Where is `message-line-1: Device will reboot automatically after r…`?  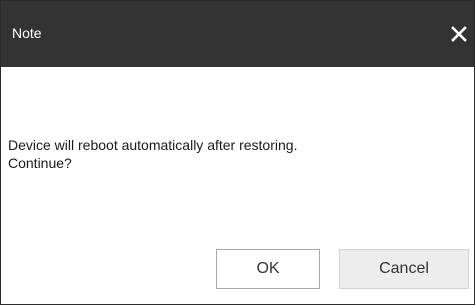
message-line-1: Device will reboot automatically after r… is located at coordinates (153, 145).